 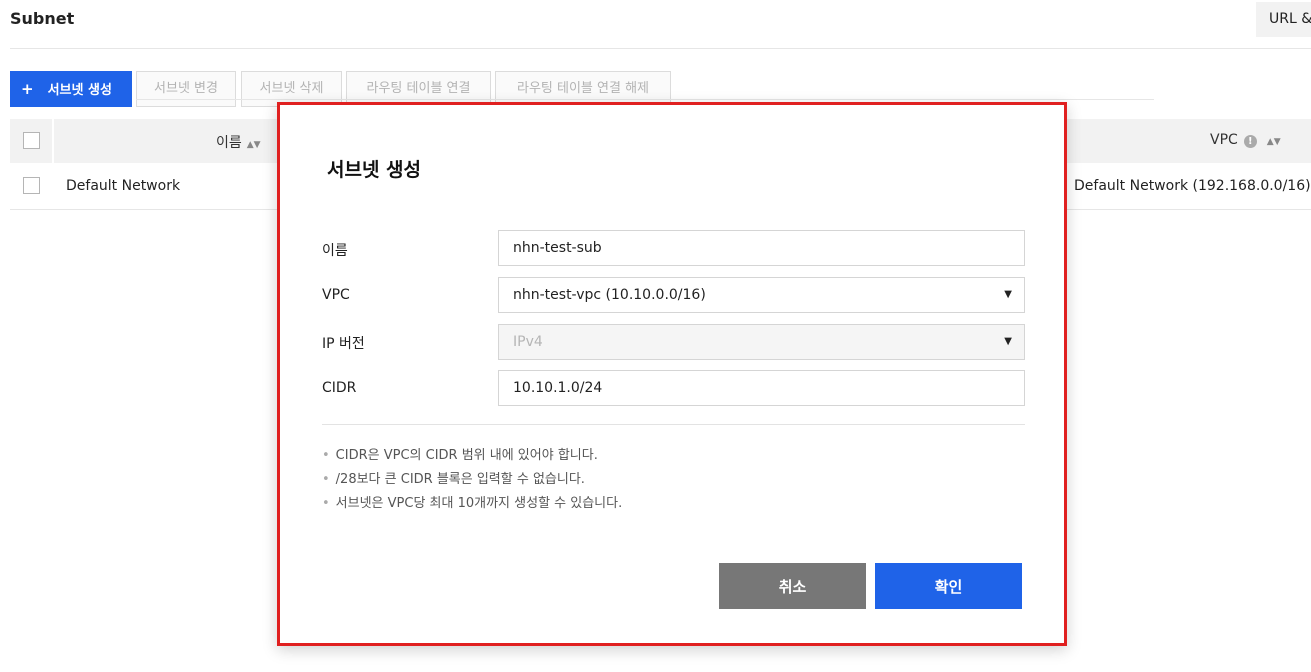 I want to click on note-item: • CIDR은 VPC의 CIDR 범위 내에 있어야 합니다., so click(x=472, y=456).